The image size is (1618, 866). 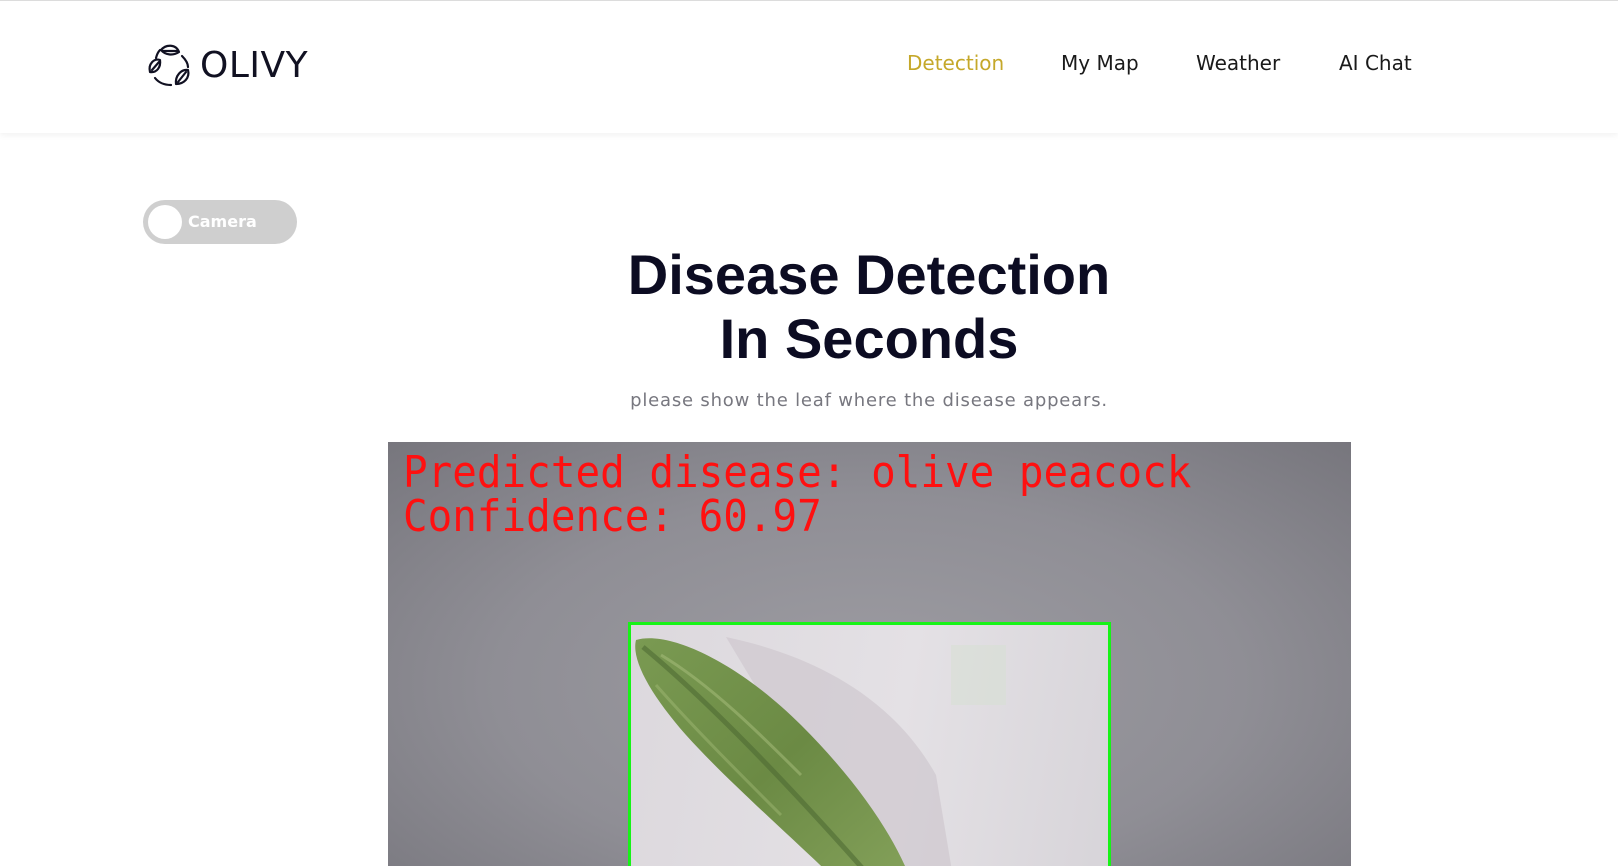 What do you see at coordinates (955, 63) in the screenshot?
I see `nav-detection: Detection` at bounding box center [955, 63].